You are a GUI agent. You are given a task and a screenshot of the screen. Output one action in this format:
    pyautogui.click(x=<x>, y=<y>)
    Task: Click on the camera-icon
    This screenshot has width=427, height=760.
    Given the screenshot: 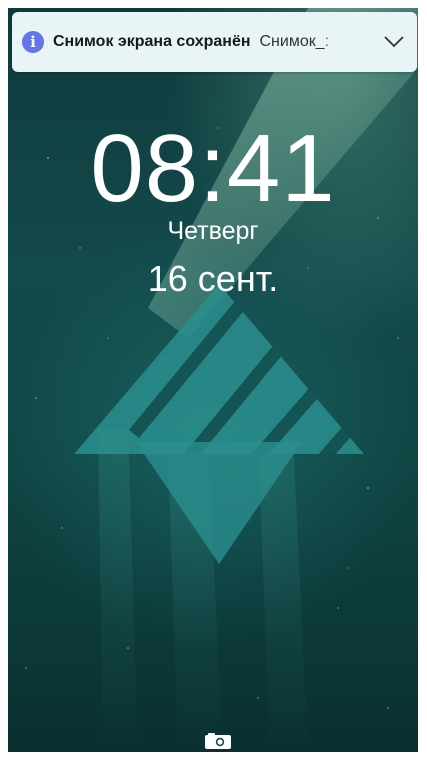 What is the action you would take?
    pyautogui.click(x=218, y=741)
    